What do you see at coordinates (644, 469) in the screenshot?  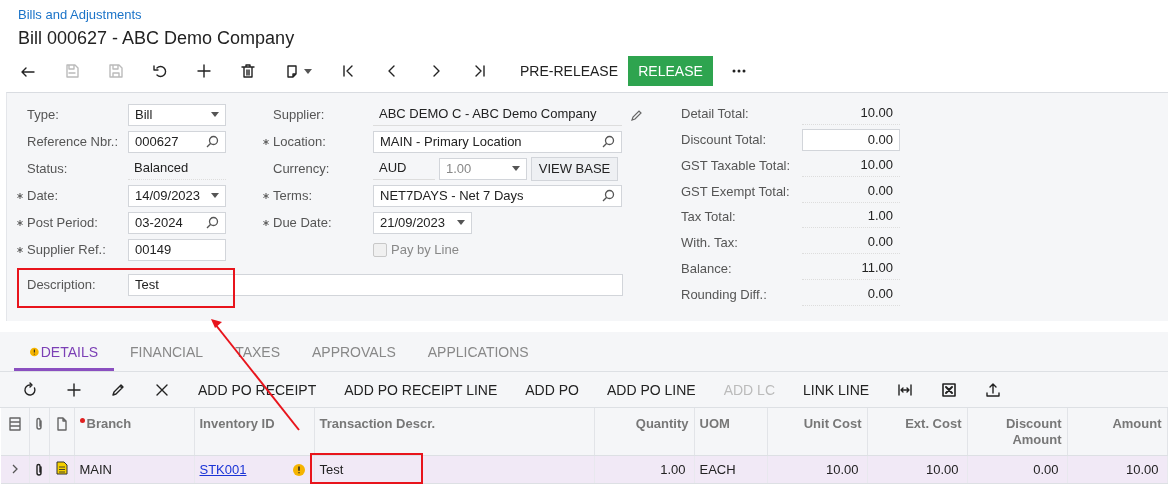 I see `table-cell: 1.00` at bounding box center [644, 469].